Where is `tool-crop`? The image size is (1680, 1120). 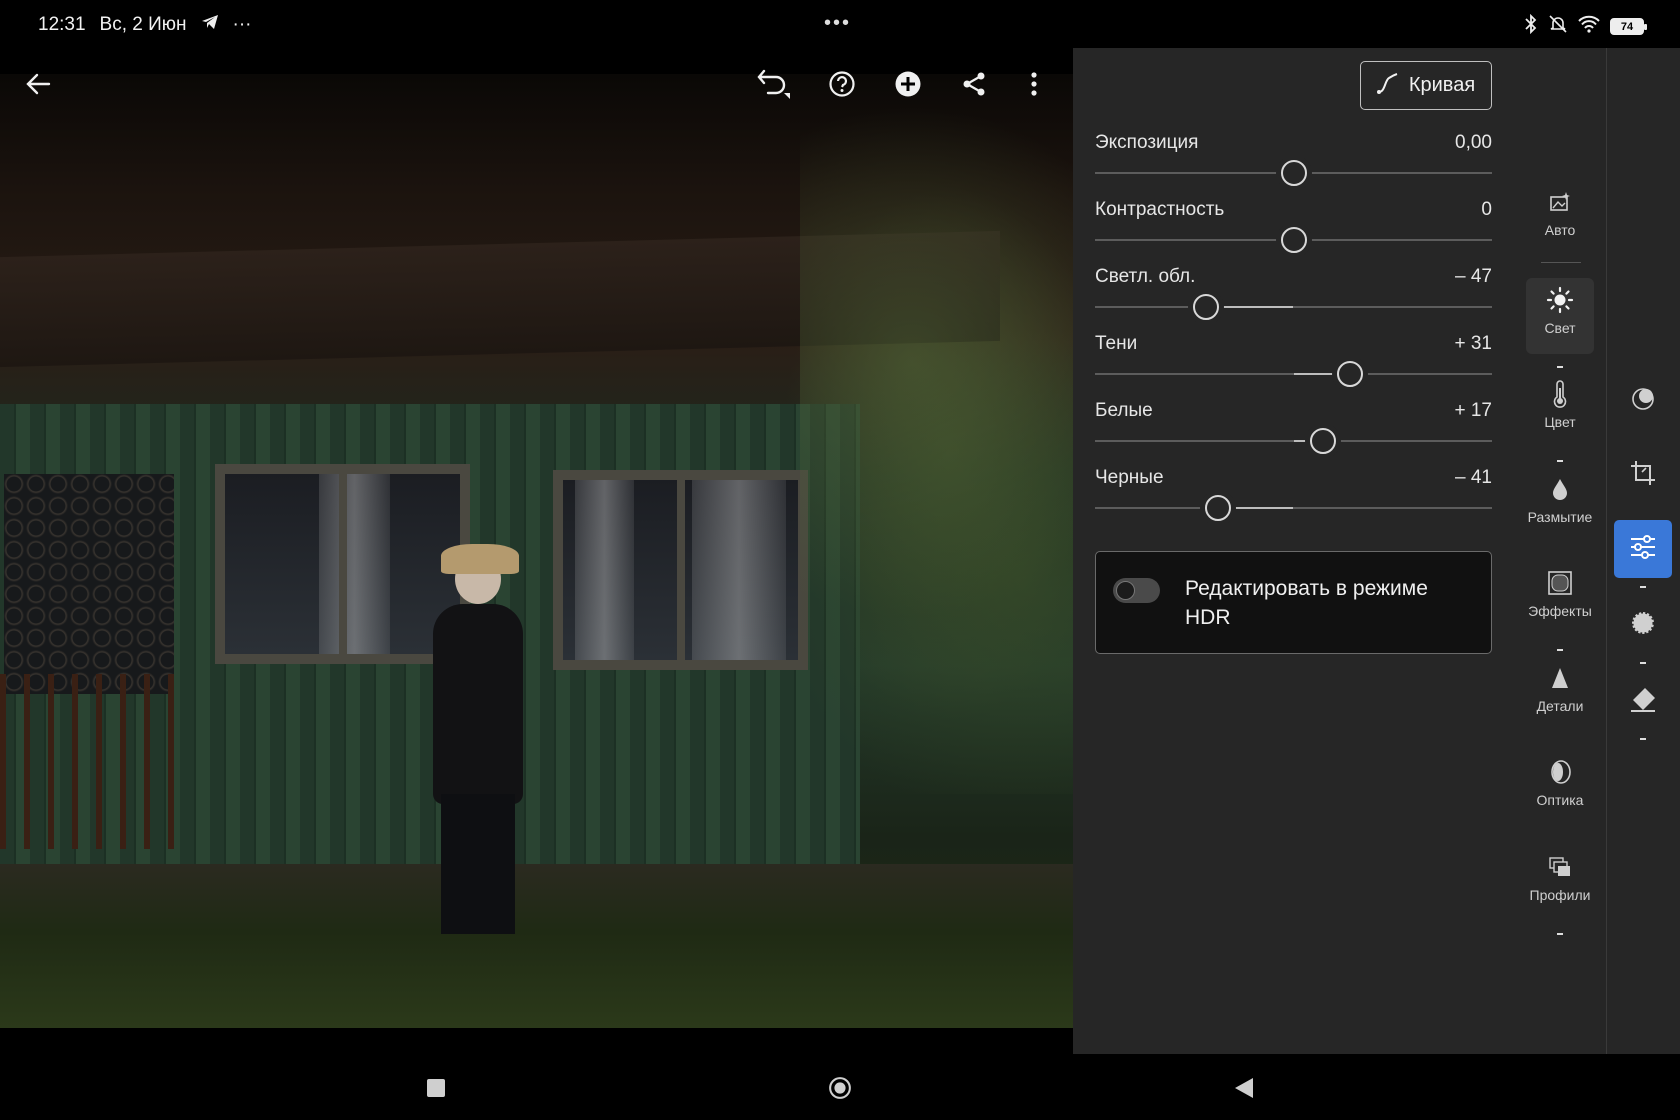
tool-crop is located at coordinates (1643, 475).